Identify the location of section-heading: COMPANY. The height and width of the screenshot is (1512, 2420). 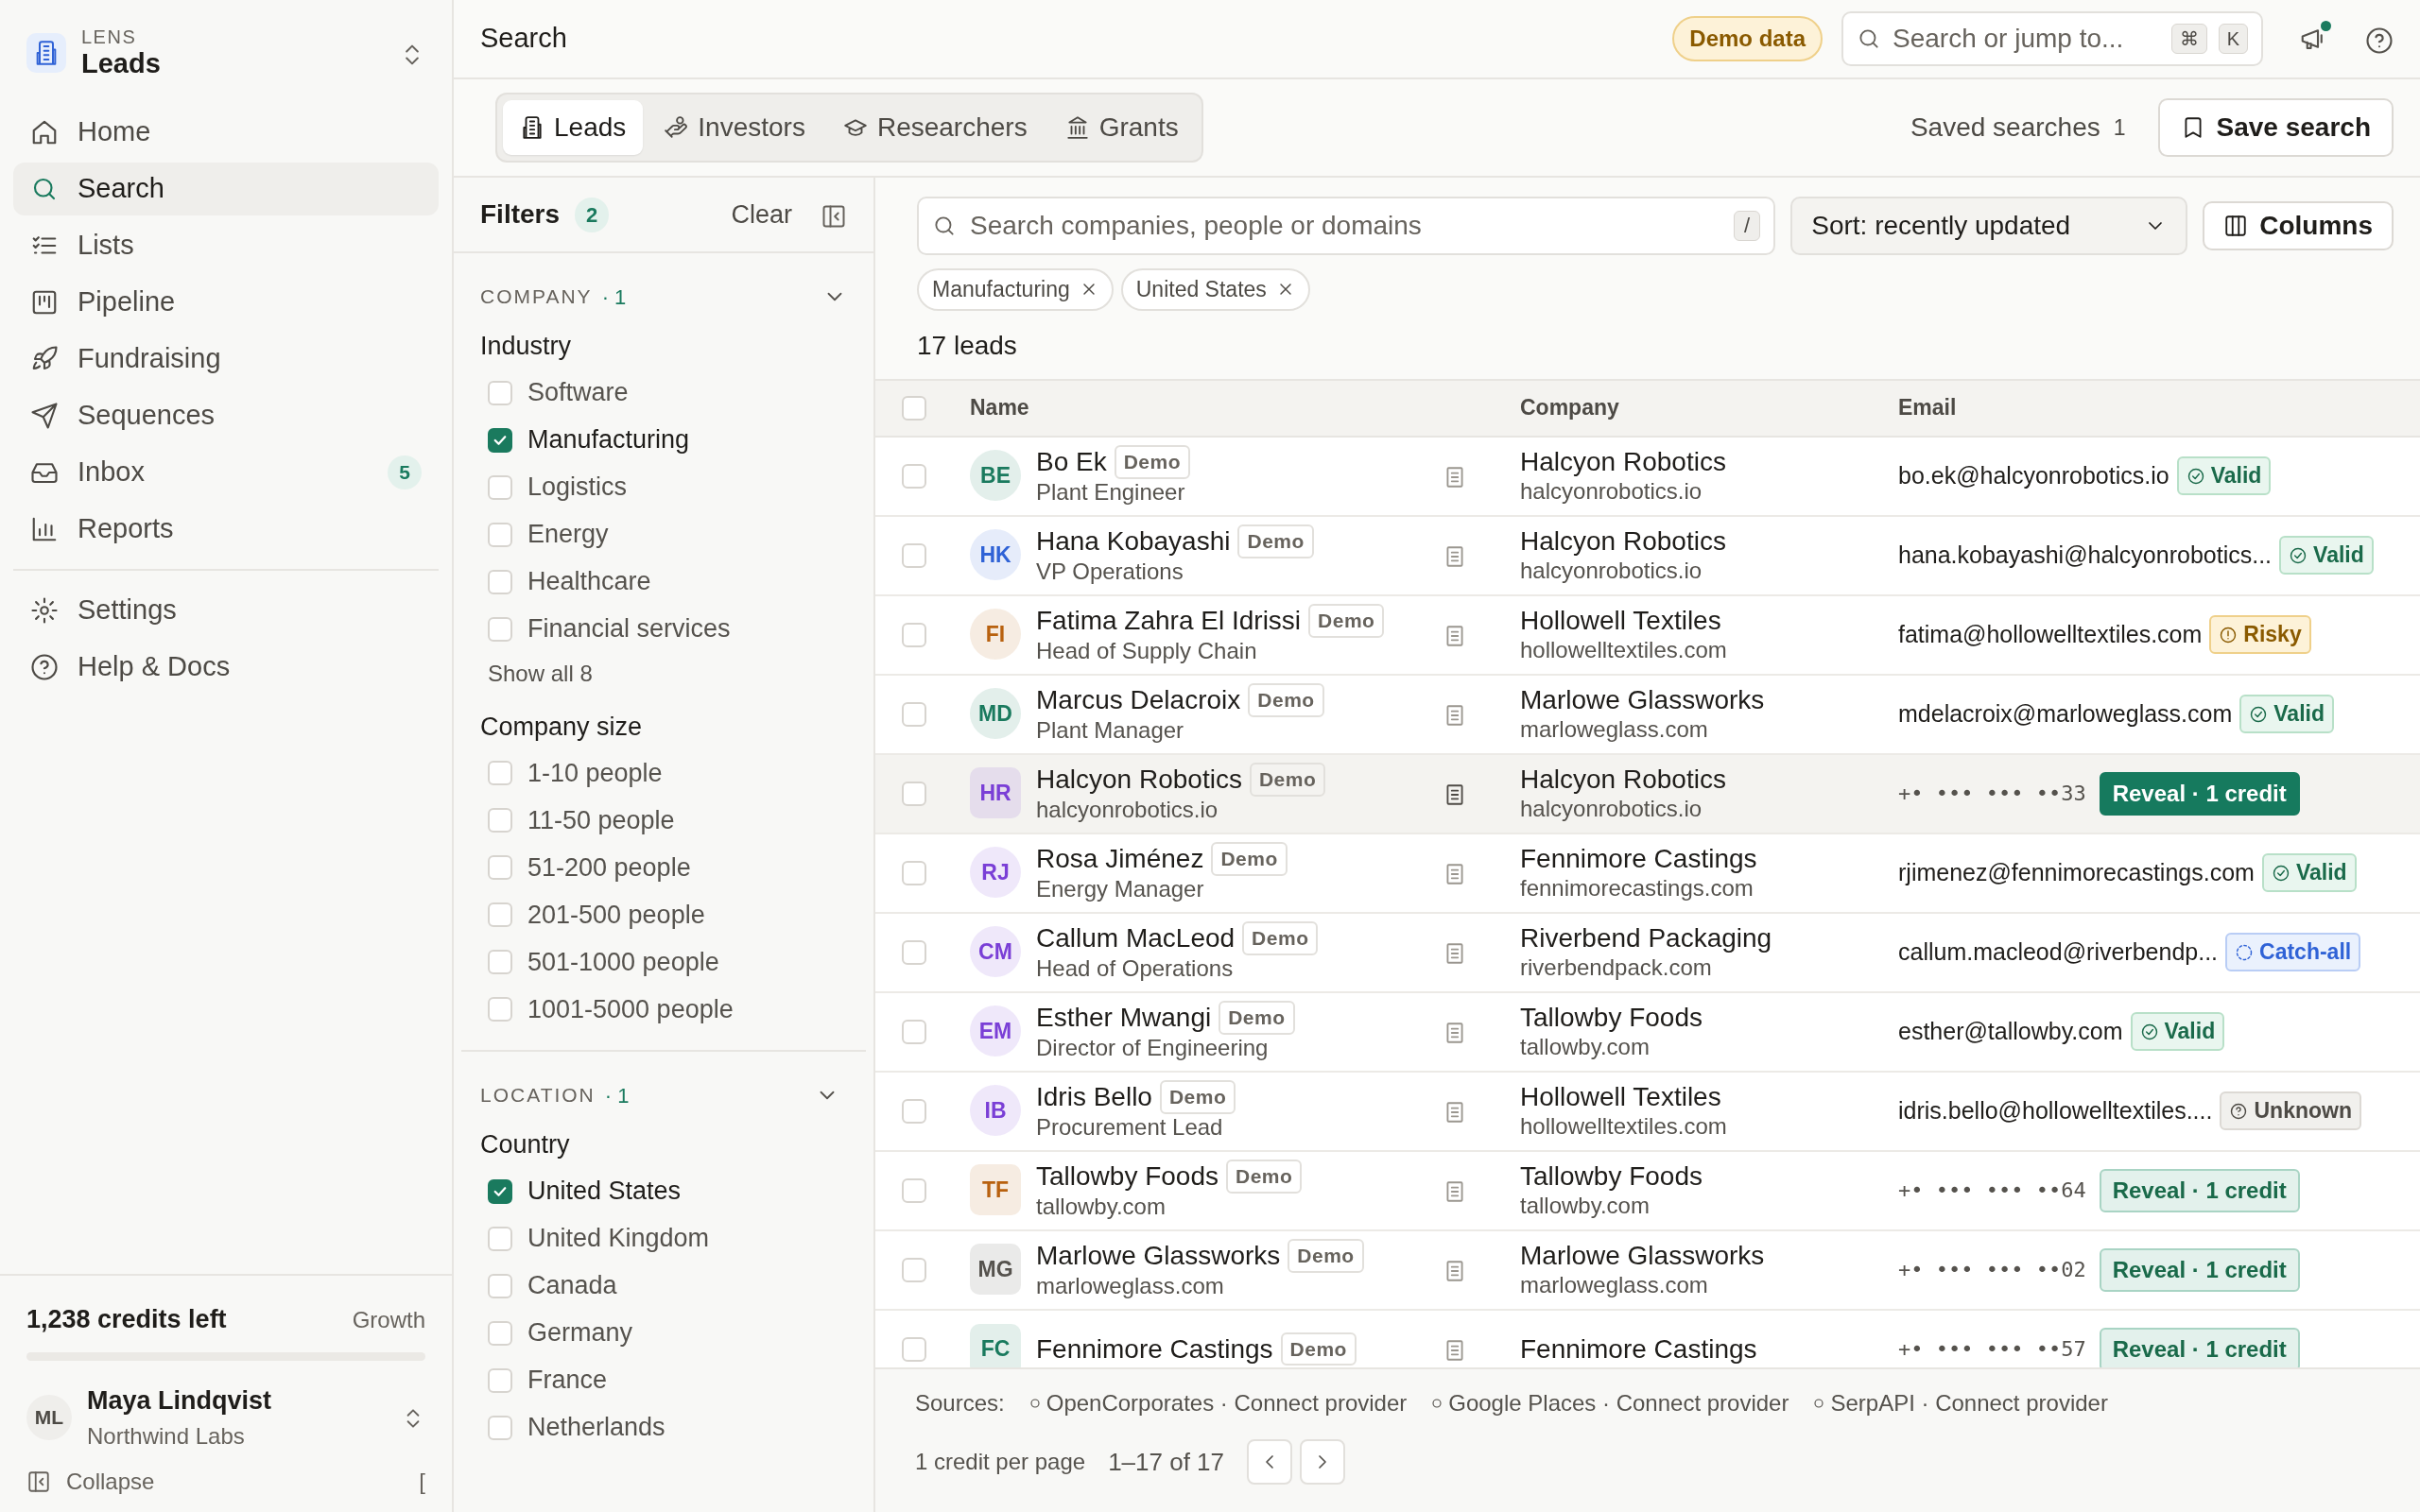
(536, 297).